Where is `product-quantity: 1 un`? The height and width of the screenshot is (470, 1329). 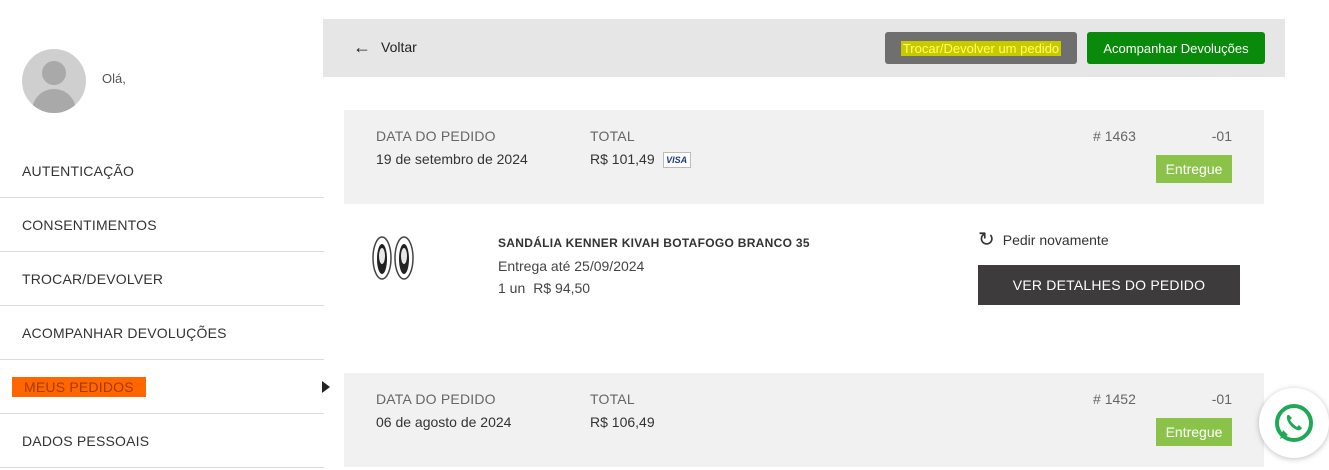
product-quantity: 1 un is located at coordinates (512, 288).